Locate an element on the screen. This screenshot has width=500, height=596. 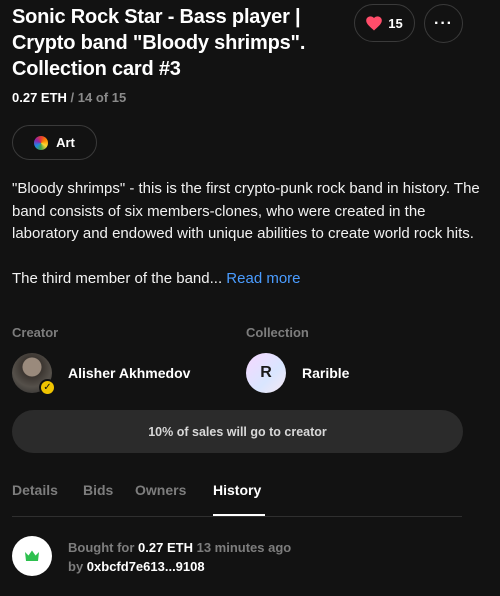
history-amount: 0.27 ETH is located at coordinates (165, 547).